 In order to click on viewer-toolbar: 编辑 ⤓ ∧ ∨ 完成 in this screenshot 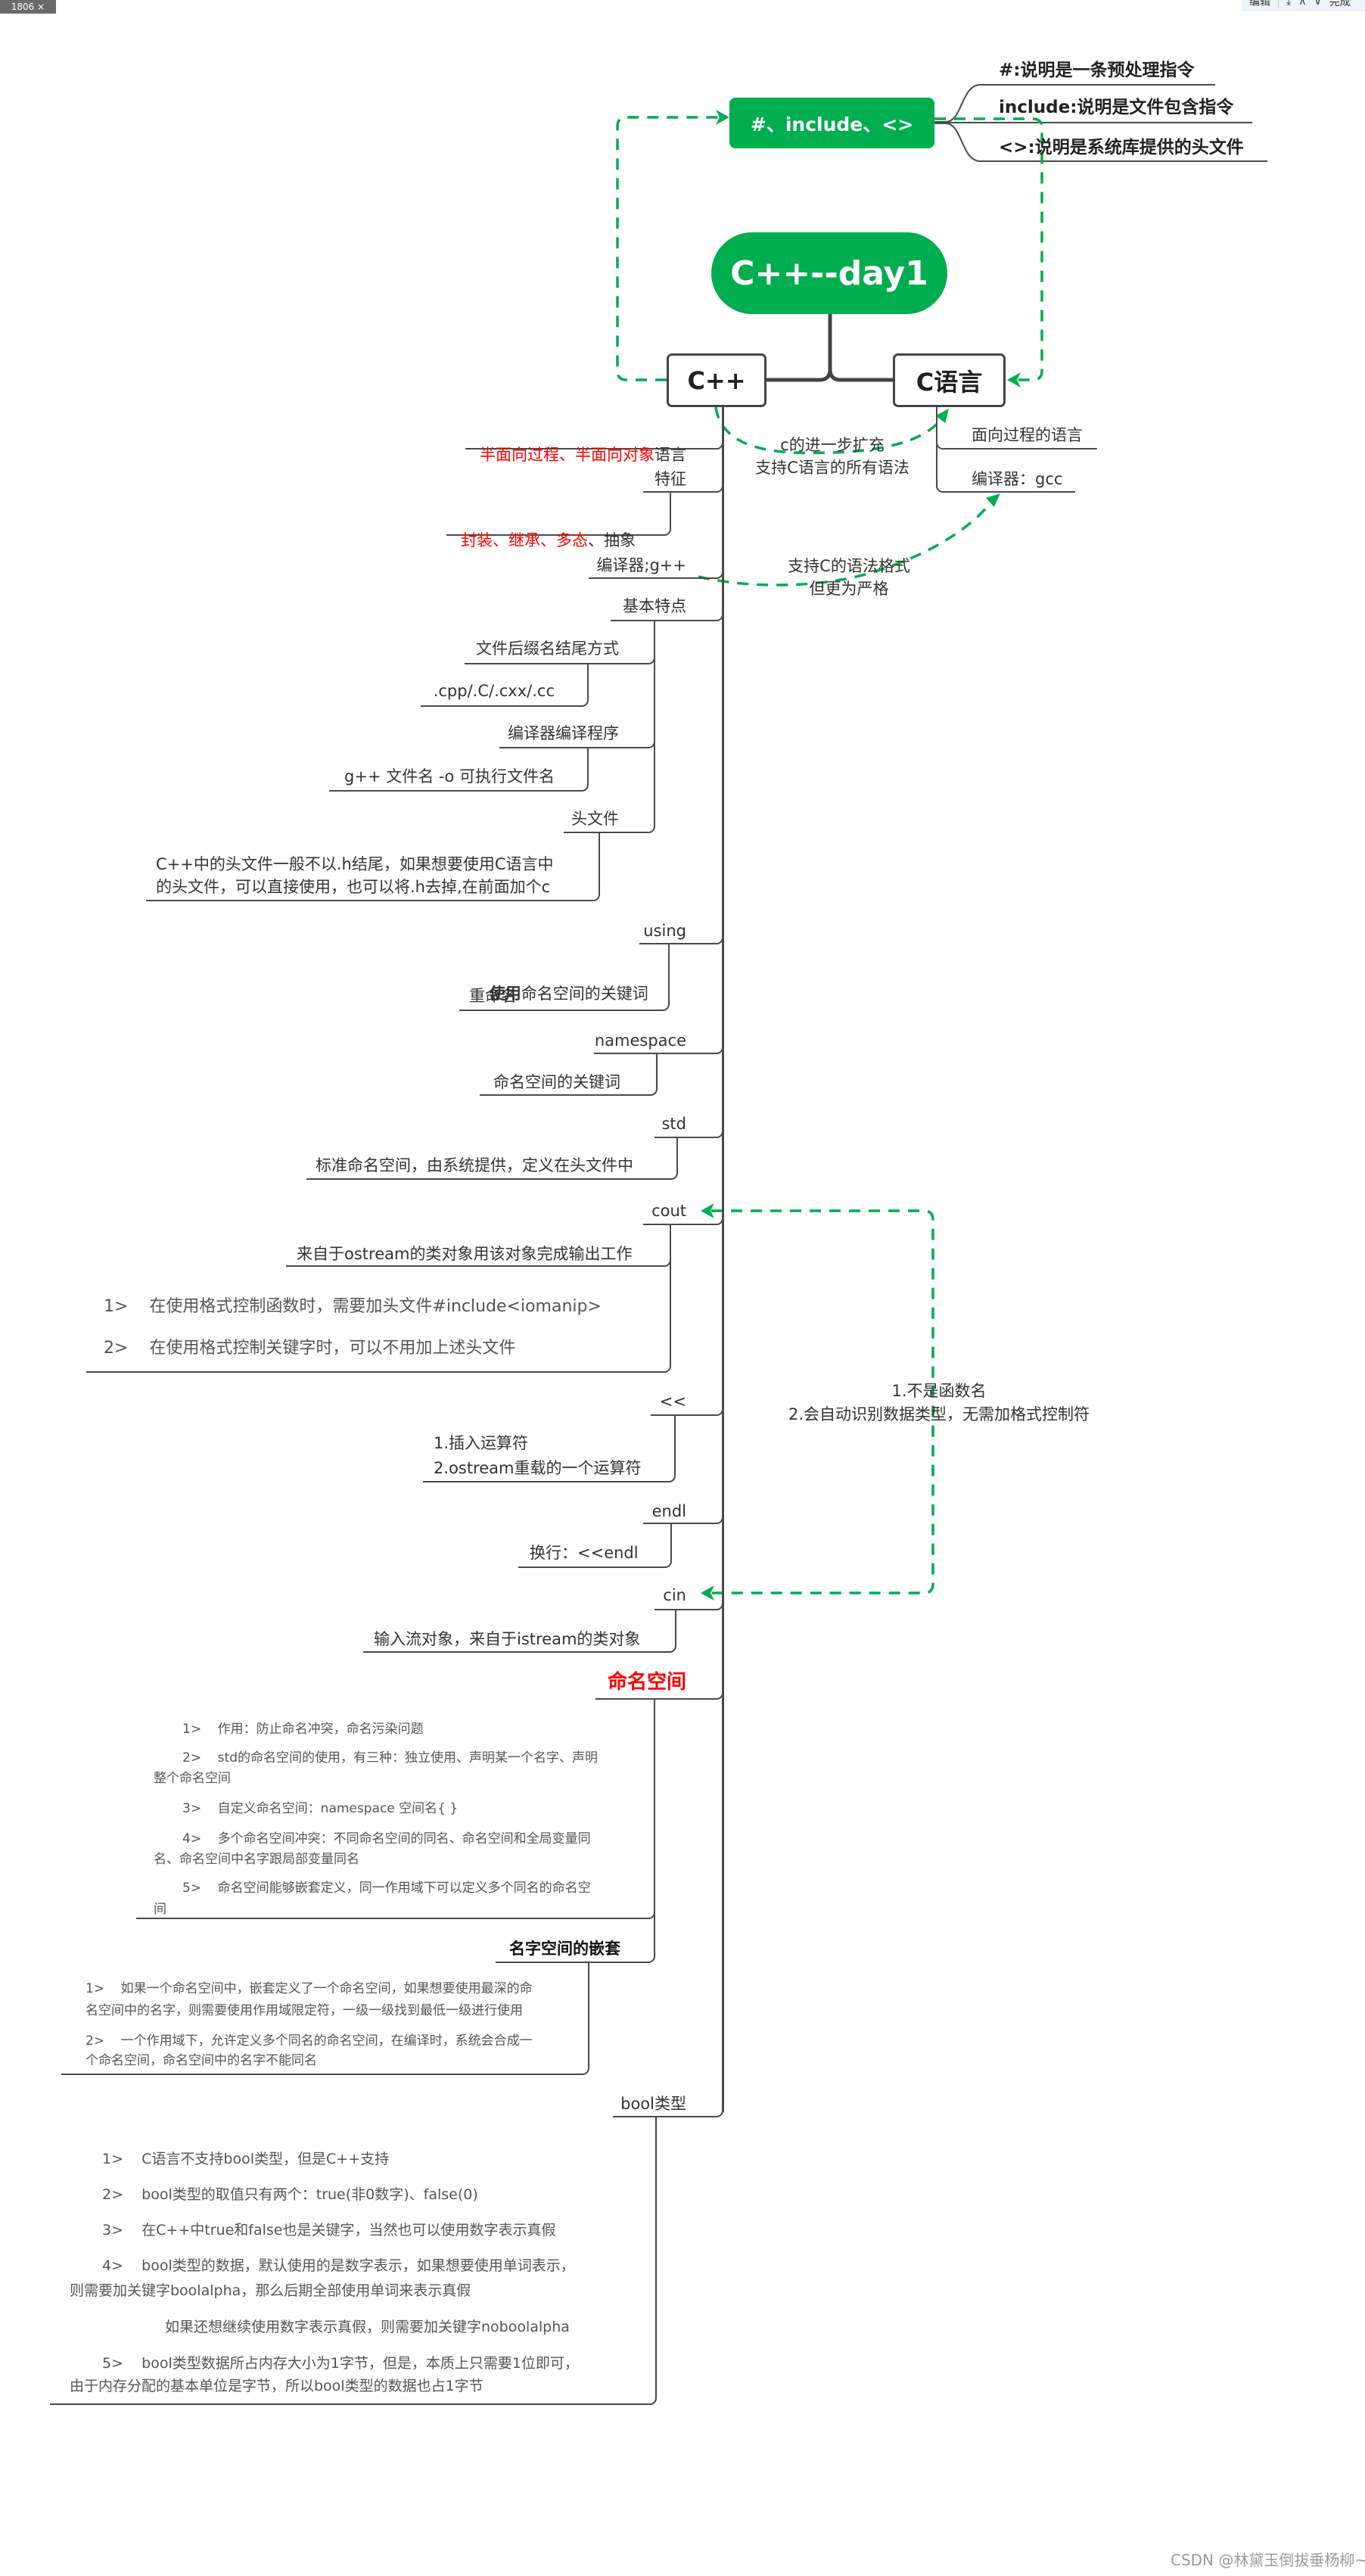, I will do `click(1303, 5)`.